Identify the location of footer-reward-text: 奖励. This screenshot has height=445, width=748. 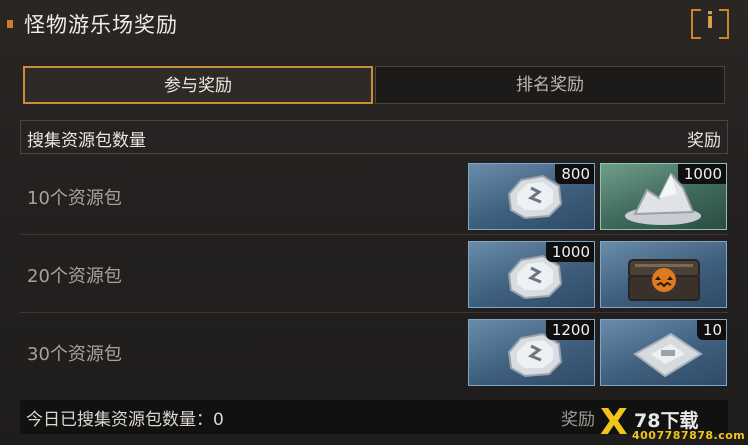
(578, 420).